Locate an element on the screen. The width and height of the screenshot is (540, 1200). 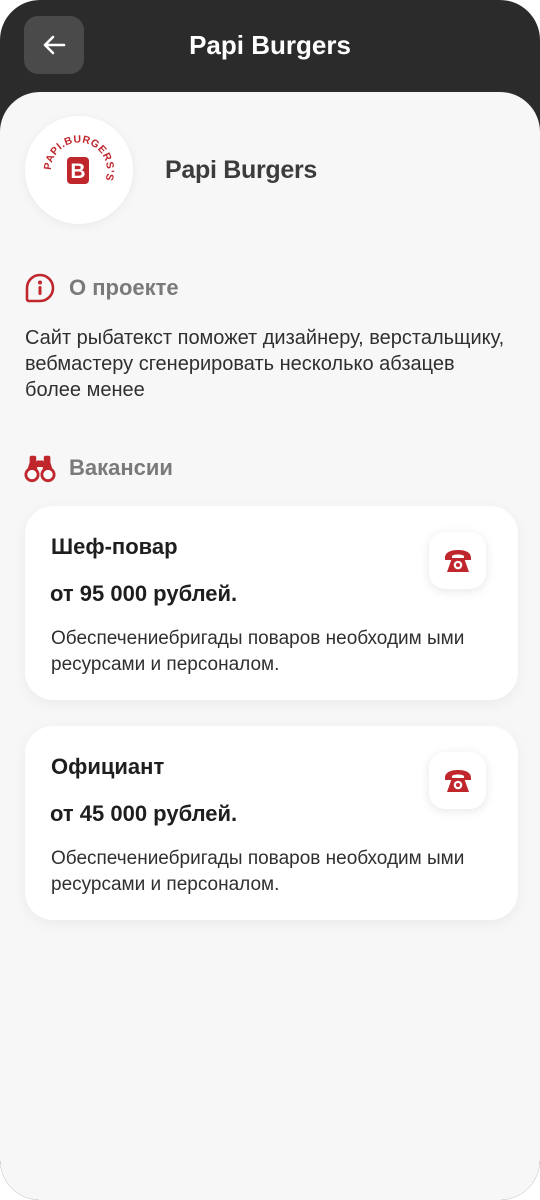
brand-name: Papi Burgers is located at coordinates (241, 170).